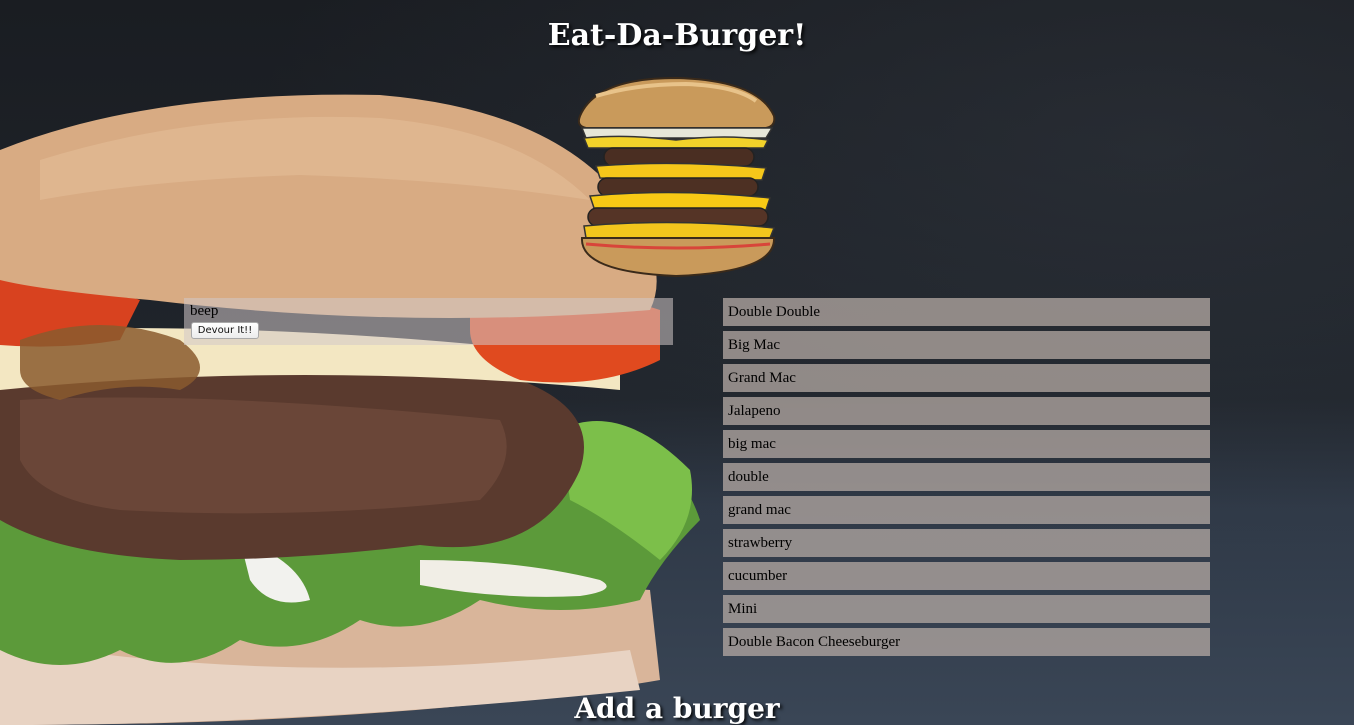 The width and height of the screenshot is (1354, 725). Describe the element at coordinates (225, 330) in the screenshot. I see `devour-button: Devour It!!` at that location.